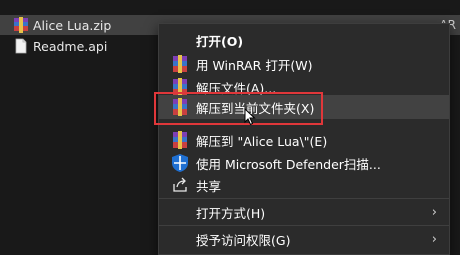 The image size is (460, 255). Describe the element at coordinates (304, 40) in the screenshot. I see `menu-item-open: 打开(O)` at that location.